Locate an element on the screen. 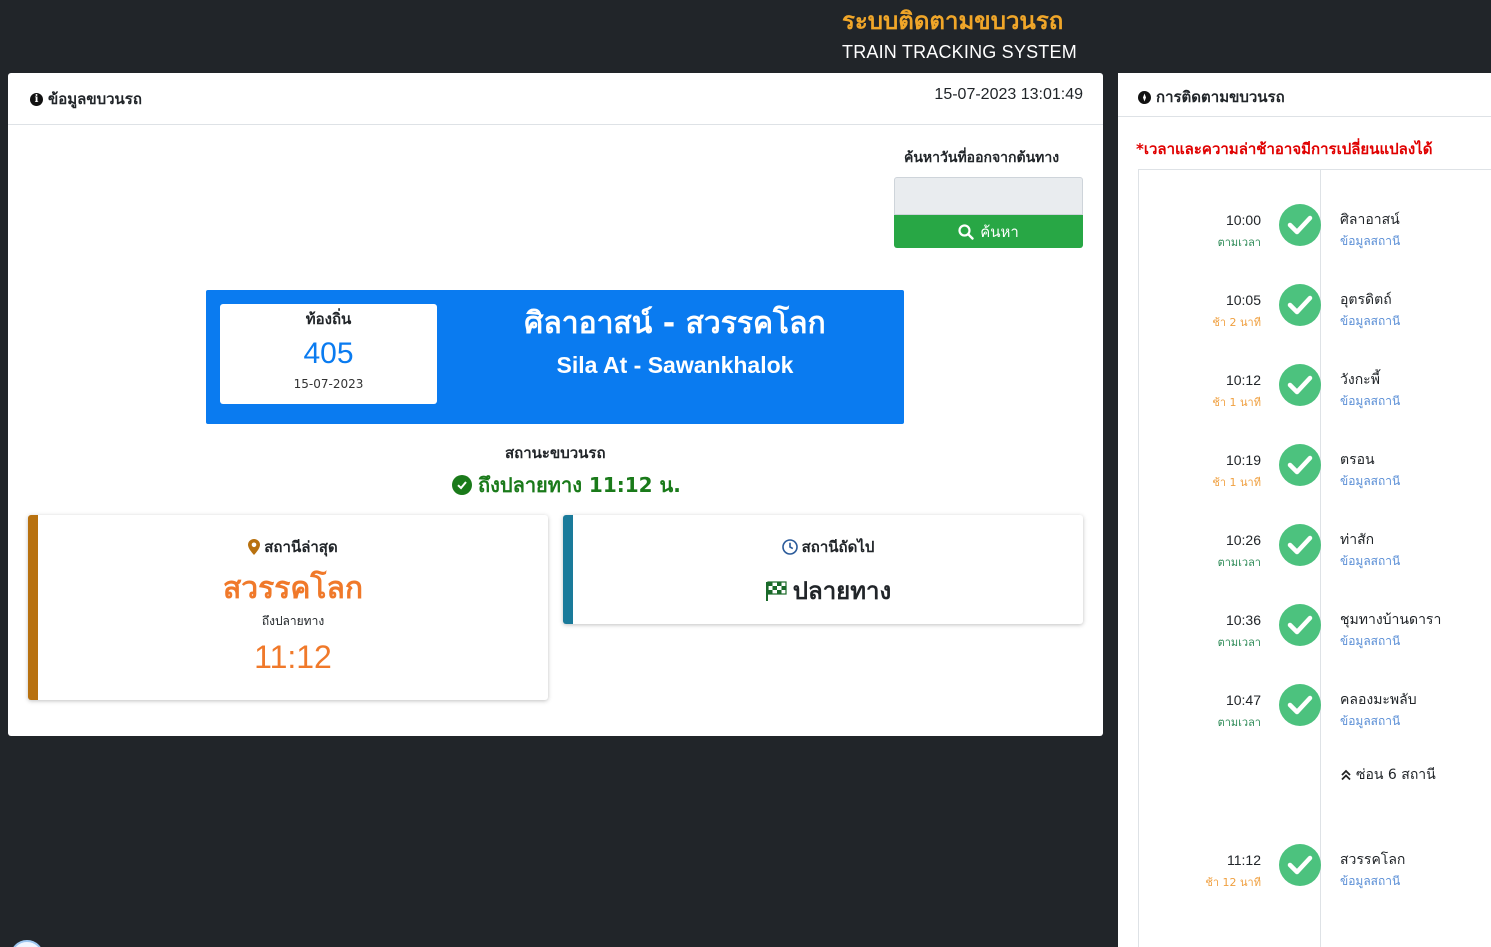  next-station-card: สถานีถัดไป ปลายทาง is located at coordinates (823, 569).